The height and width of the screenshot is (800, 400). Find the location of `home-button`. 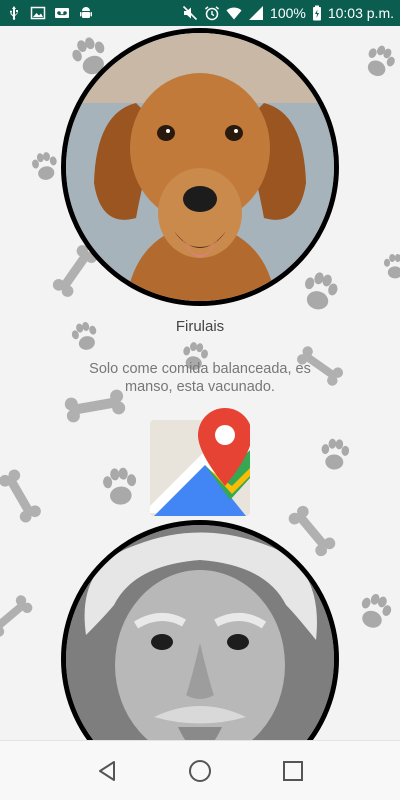

home-button is located at coordinates (200, 771).